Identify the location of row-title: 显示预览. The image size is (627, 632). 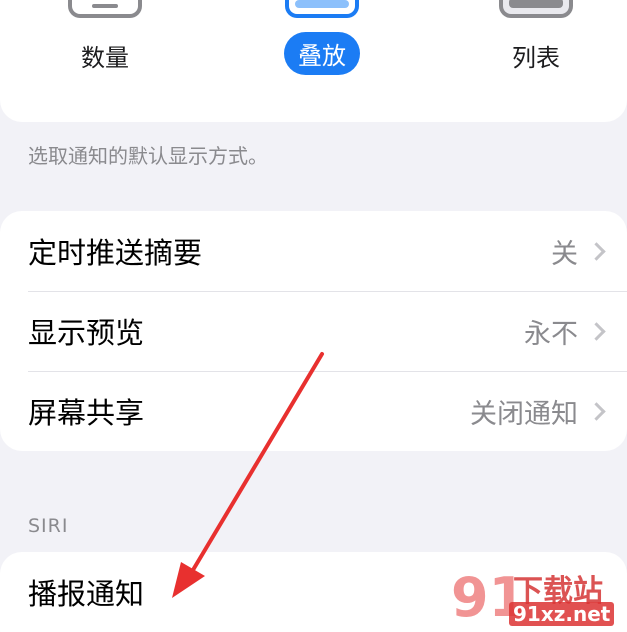
(86, 333).